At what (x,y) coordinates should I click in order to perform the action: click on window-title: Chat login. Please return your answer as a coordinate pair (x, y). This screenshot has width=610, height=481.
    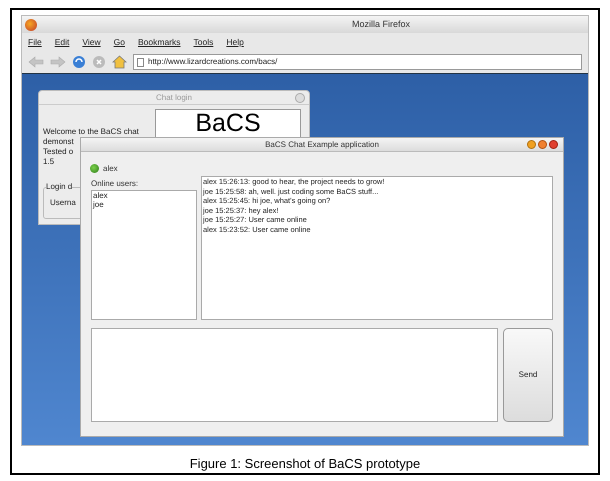
    Looking at the image, I should click on (174, 98).